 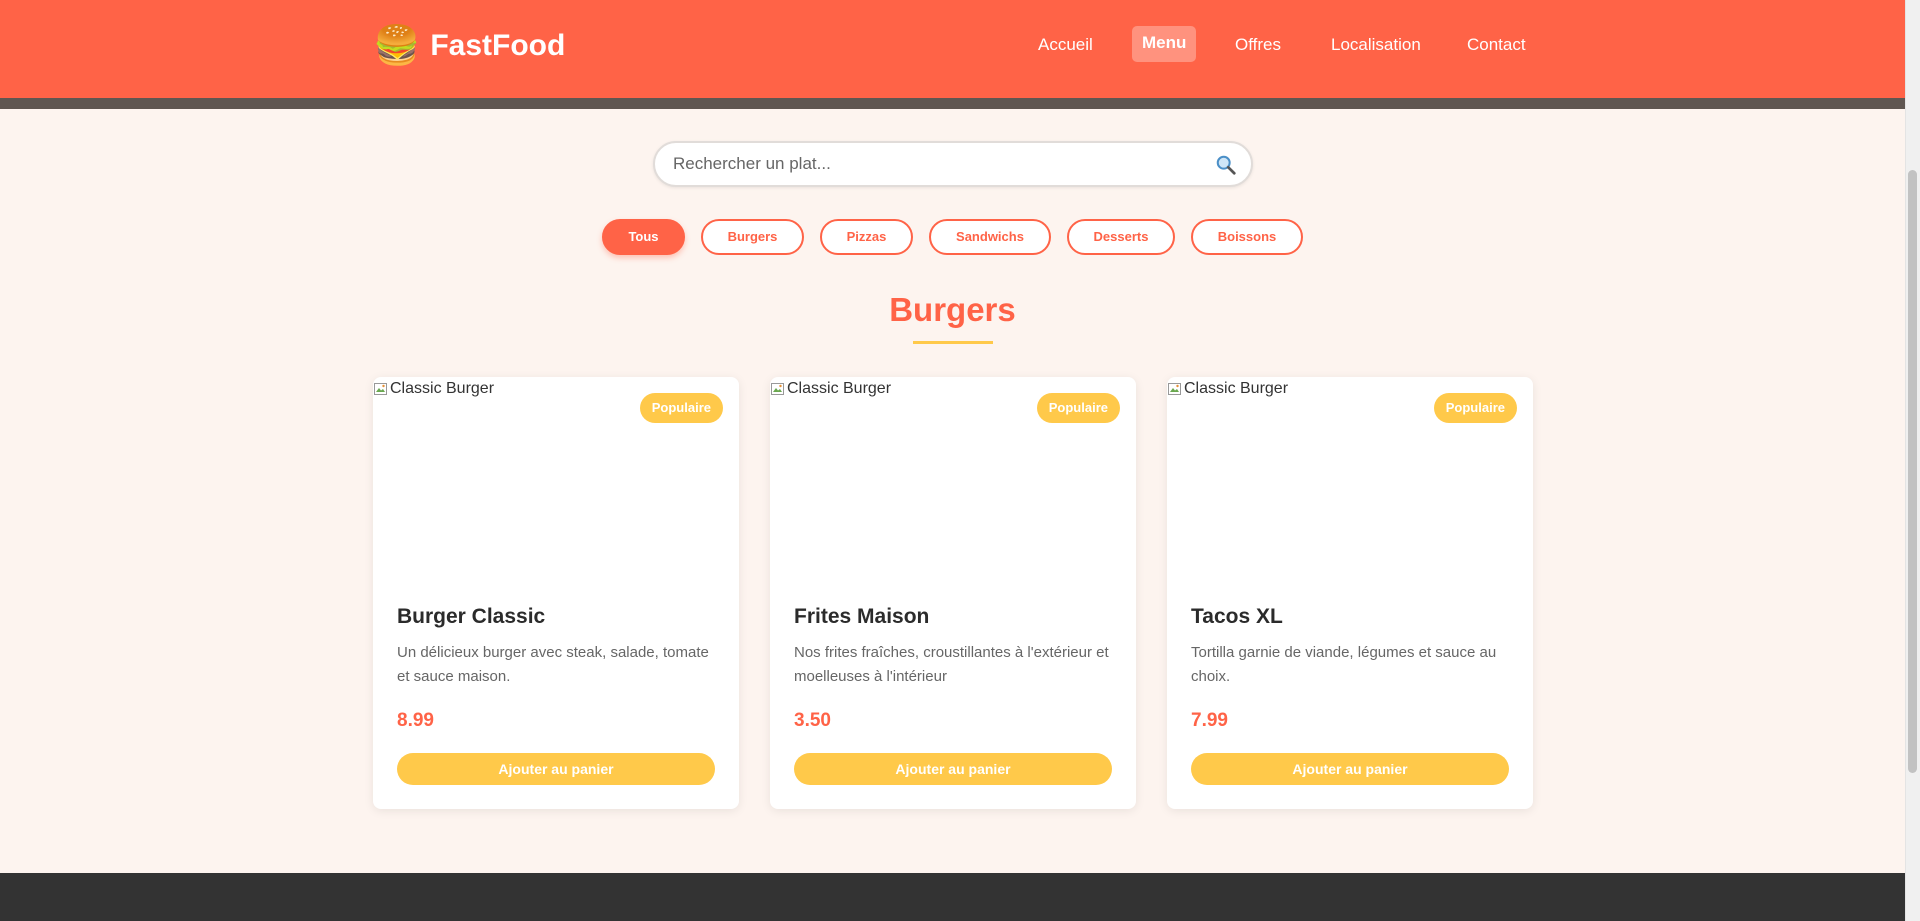 What do you see at coordinates (862, 616) in the screenshot?
I see `product-name: Frites Maison` at bounding box center [862, 616].